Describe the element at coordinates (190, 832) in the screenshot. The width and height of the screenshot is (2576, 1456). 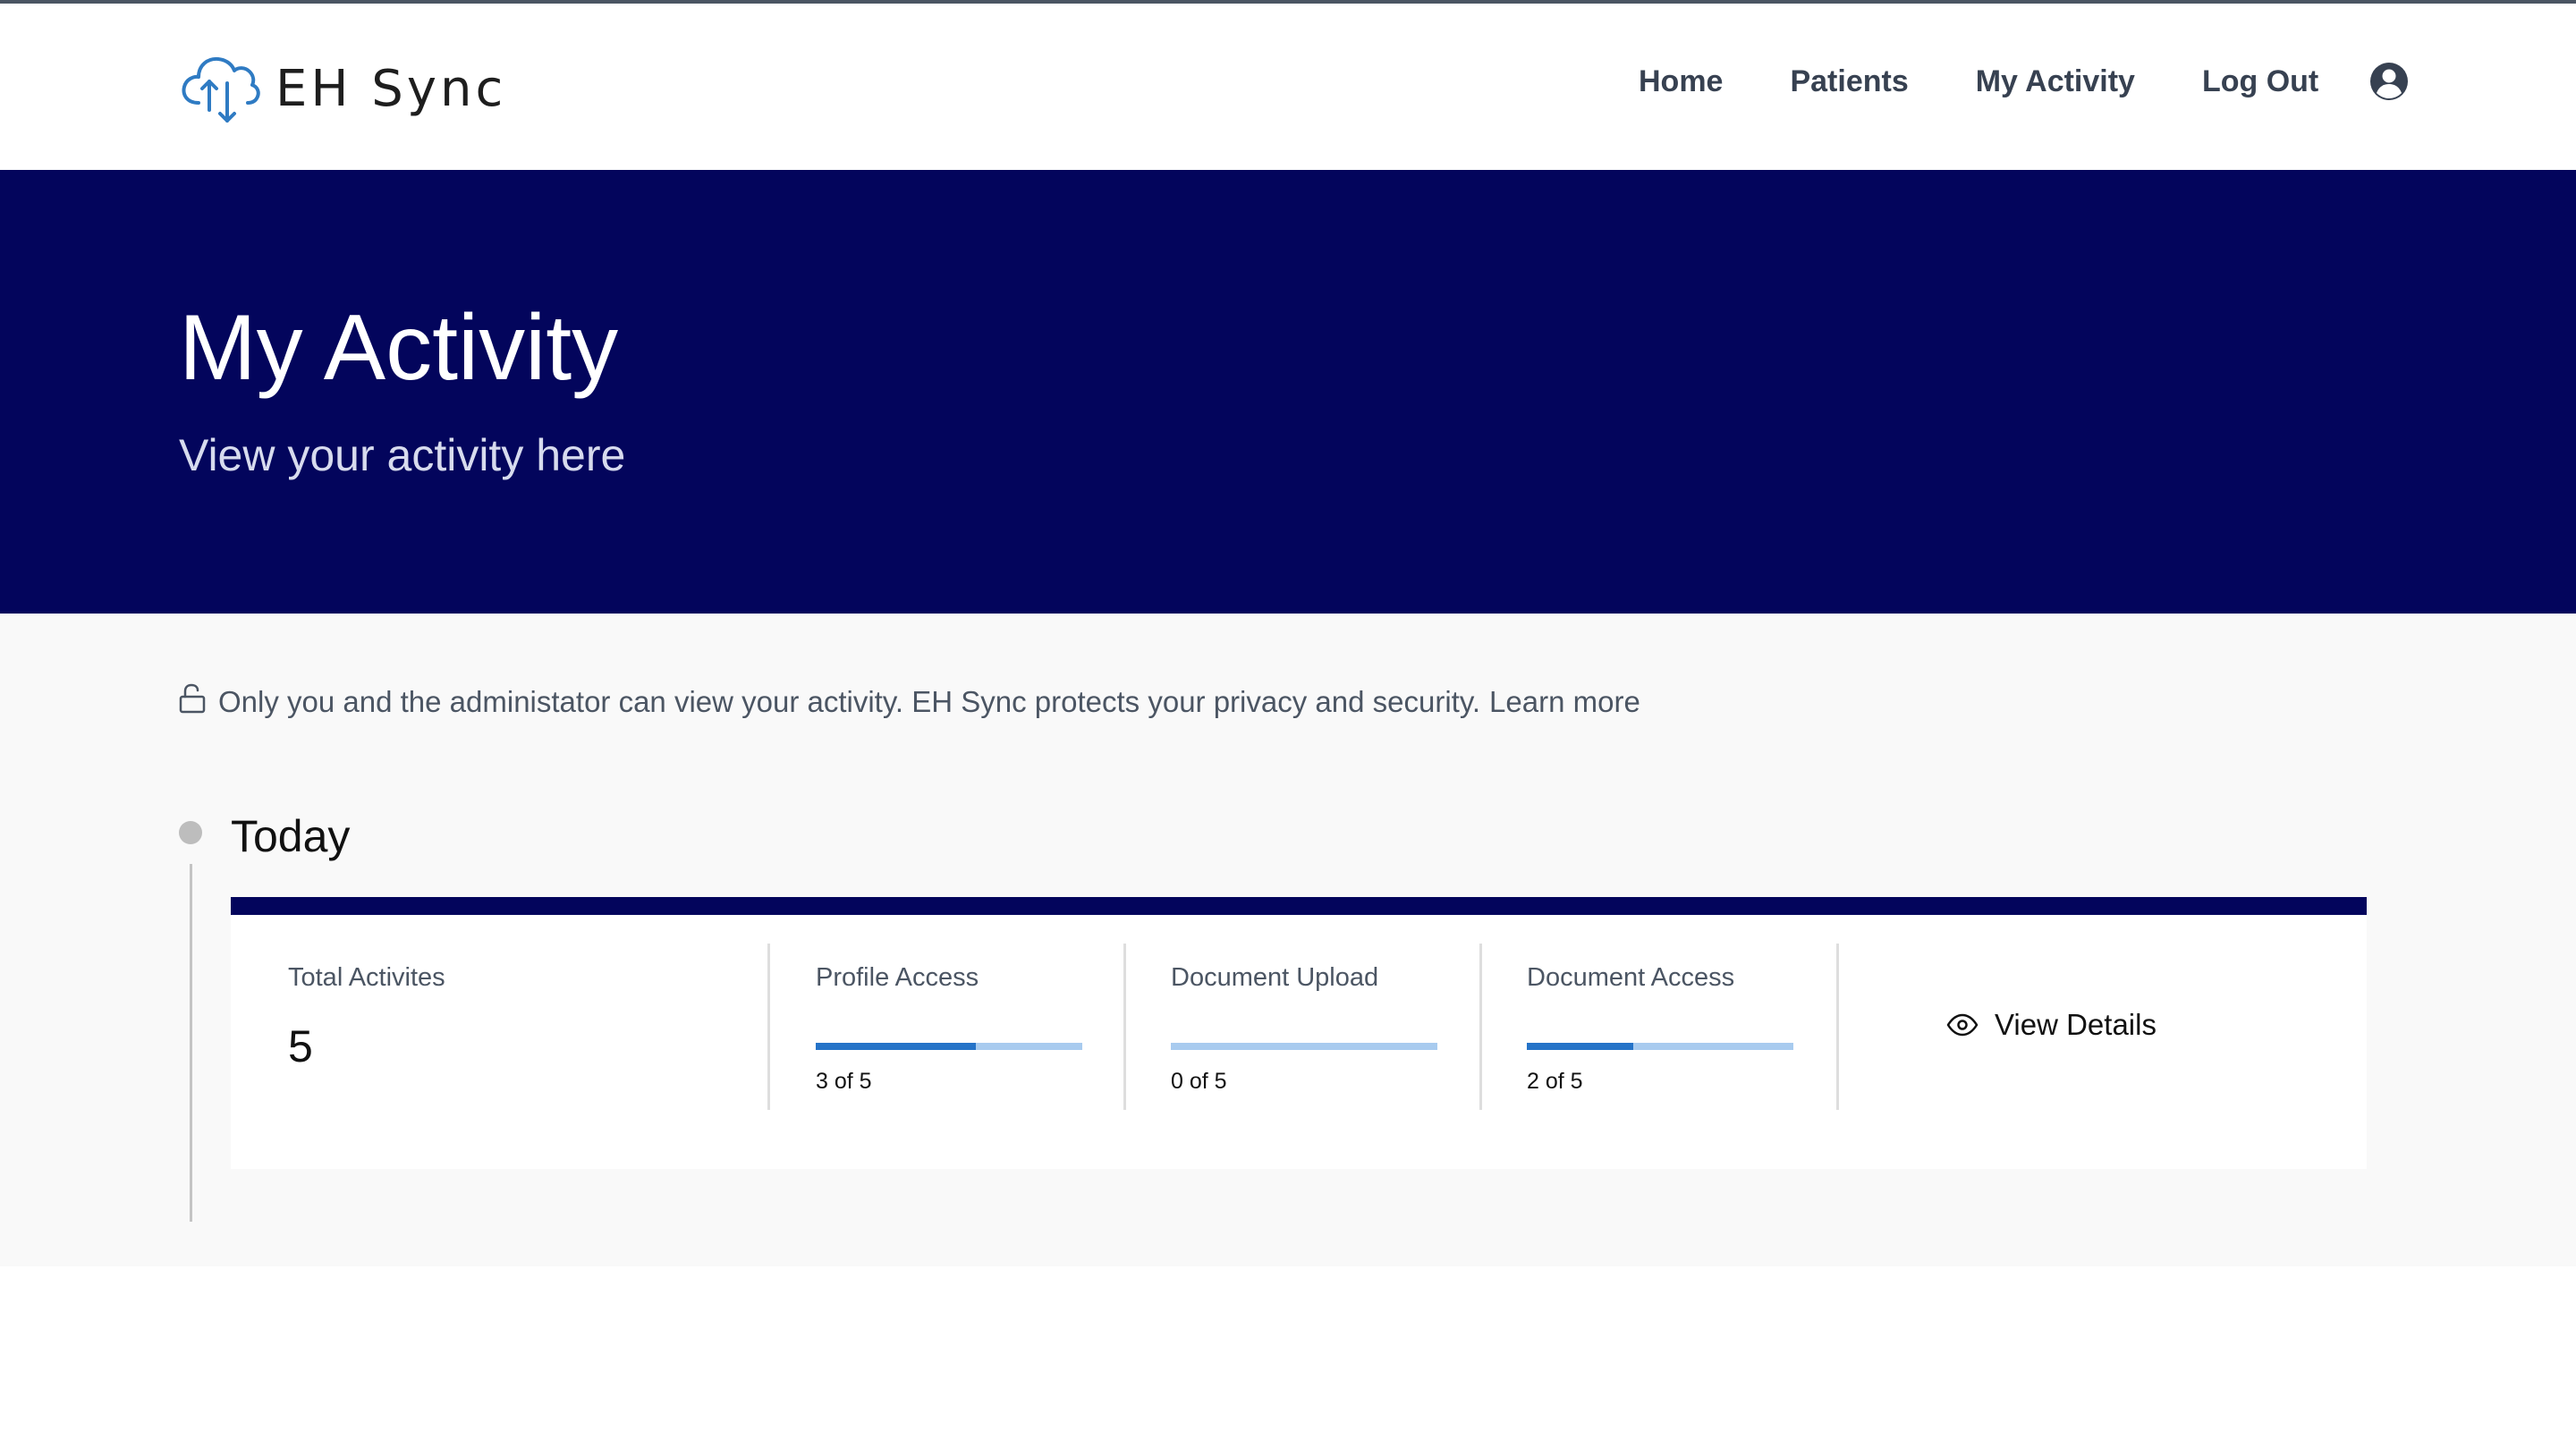
I see `timeline-dot` at that location.